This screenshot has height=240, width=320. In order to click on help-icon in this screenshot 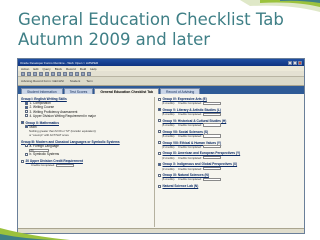, I will do `click(83, 74)`.